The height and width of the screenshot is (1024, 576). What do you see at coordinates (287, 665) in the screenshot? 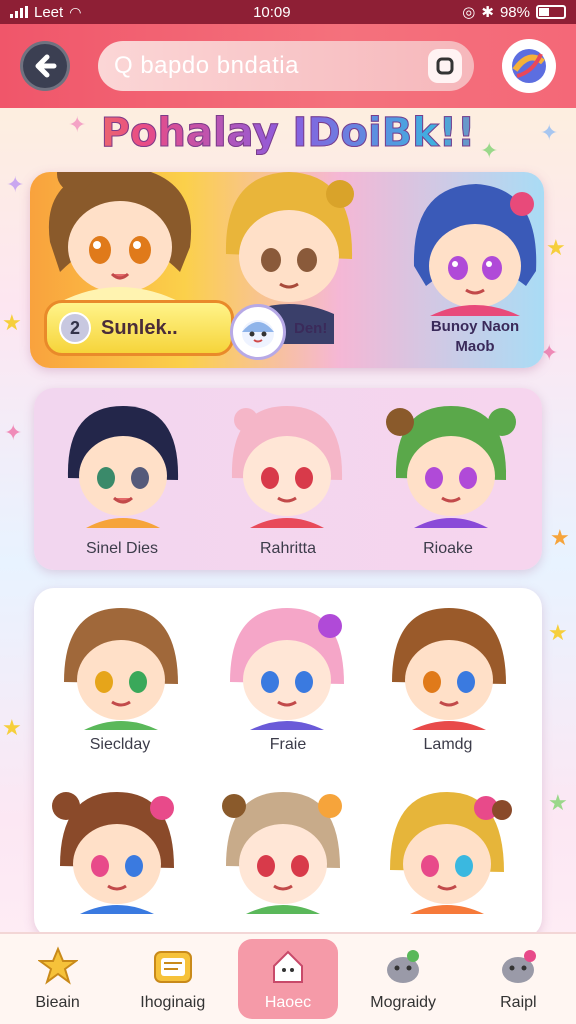
I see `character-pink-bow-girl` at bounding box center [287, 665].